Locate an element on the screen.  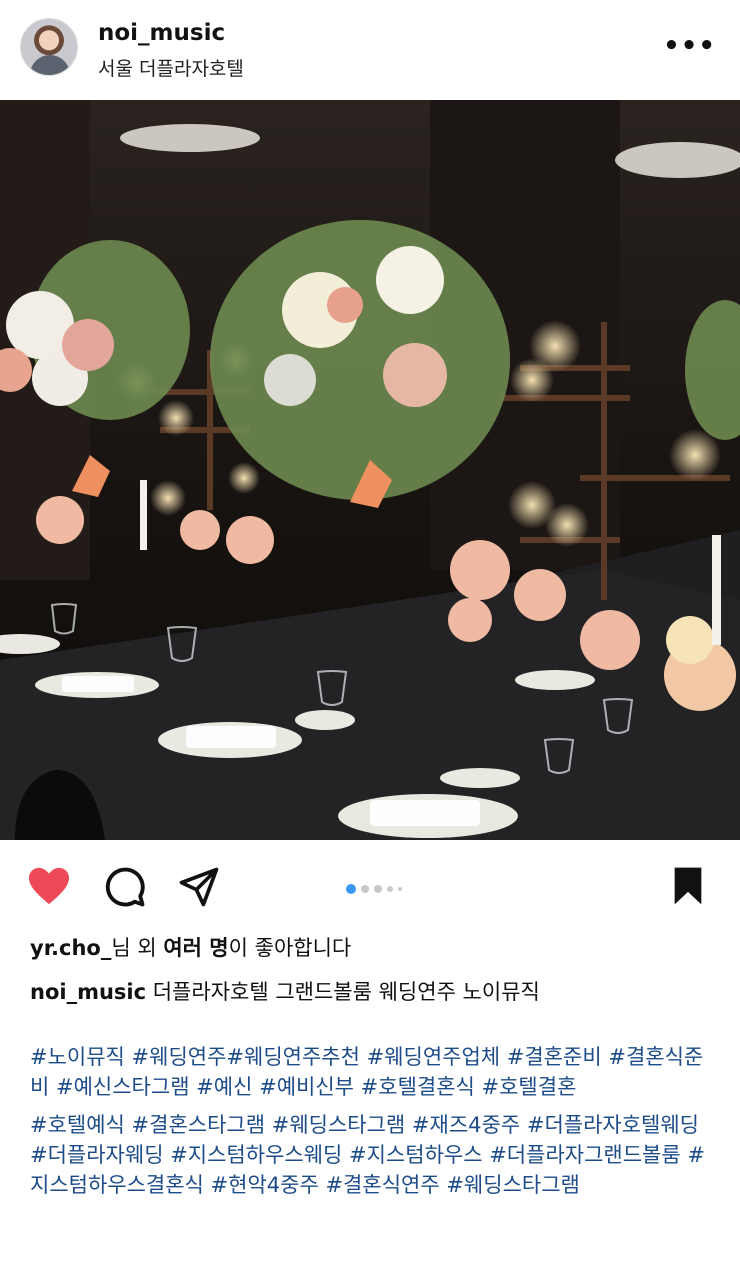
likes-summary: yr.cho_님 외 여러 명이 좋아합니다 is located at coordinates (190, 947).